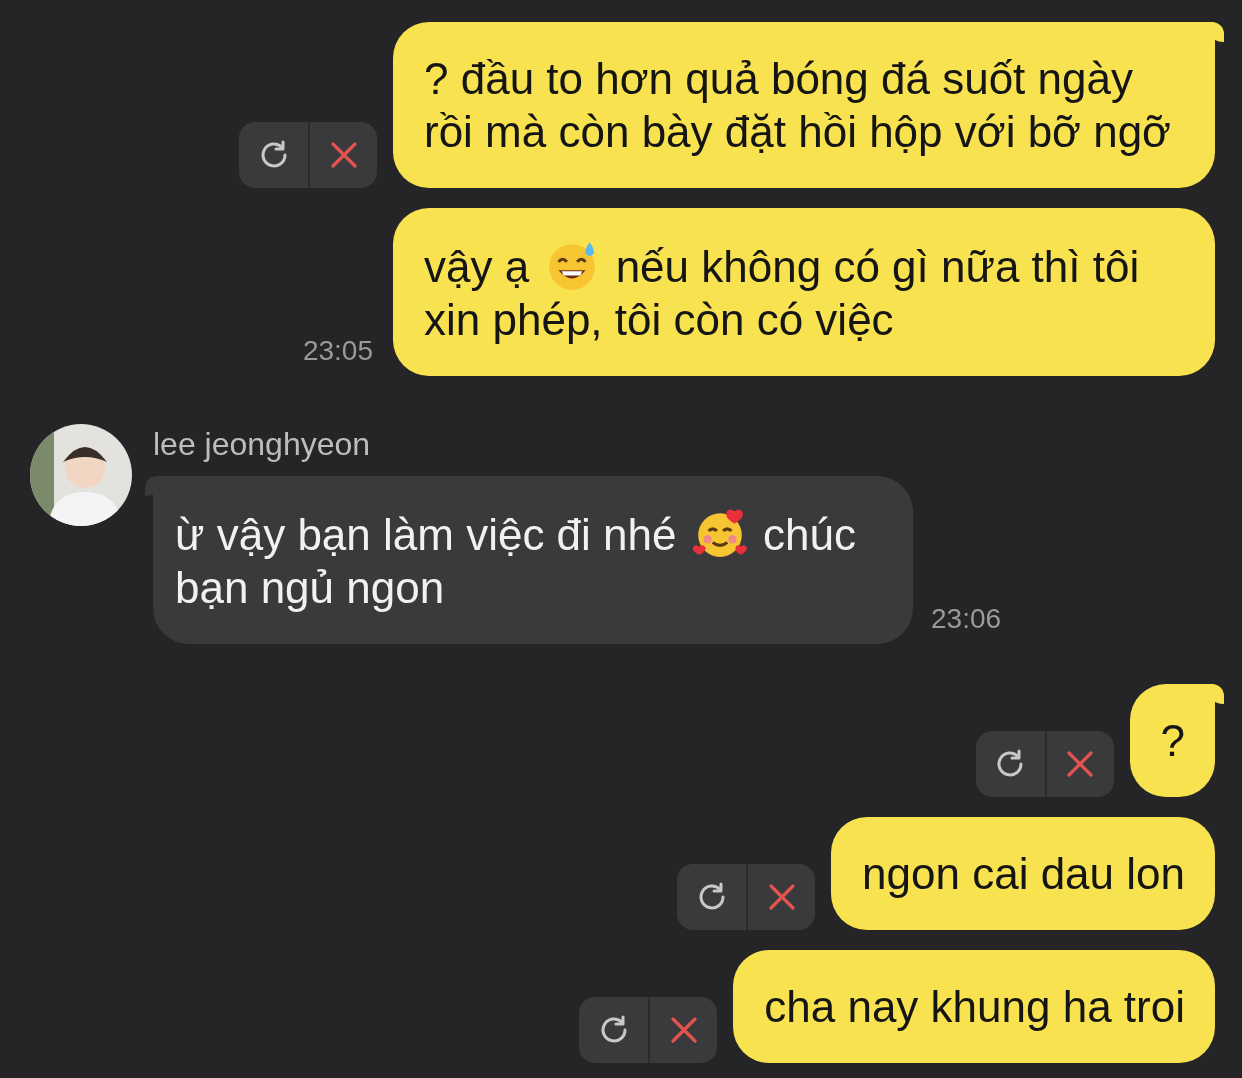 The width and height of the screenshot is (1242, 1078). Describe the element at coordinates (1023, 873) in the screenshot. I see `message-text: ngon cai dau lon` at that location.